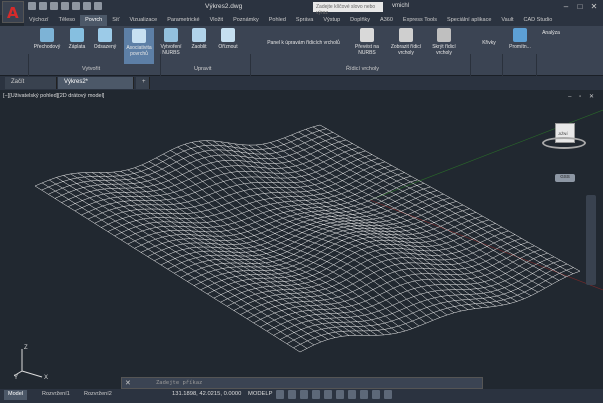 Image resolution: width=603 pixels, height=403 pixels. What do you see at coordinates (171, 35) in the screenshot?
I see `nurbs-icon` at bounding box center [171, 35].